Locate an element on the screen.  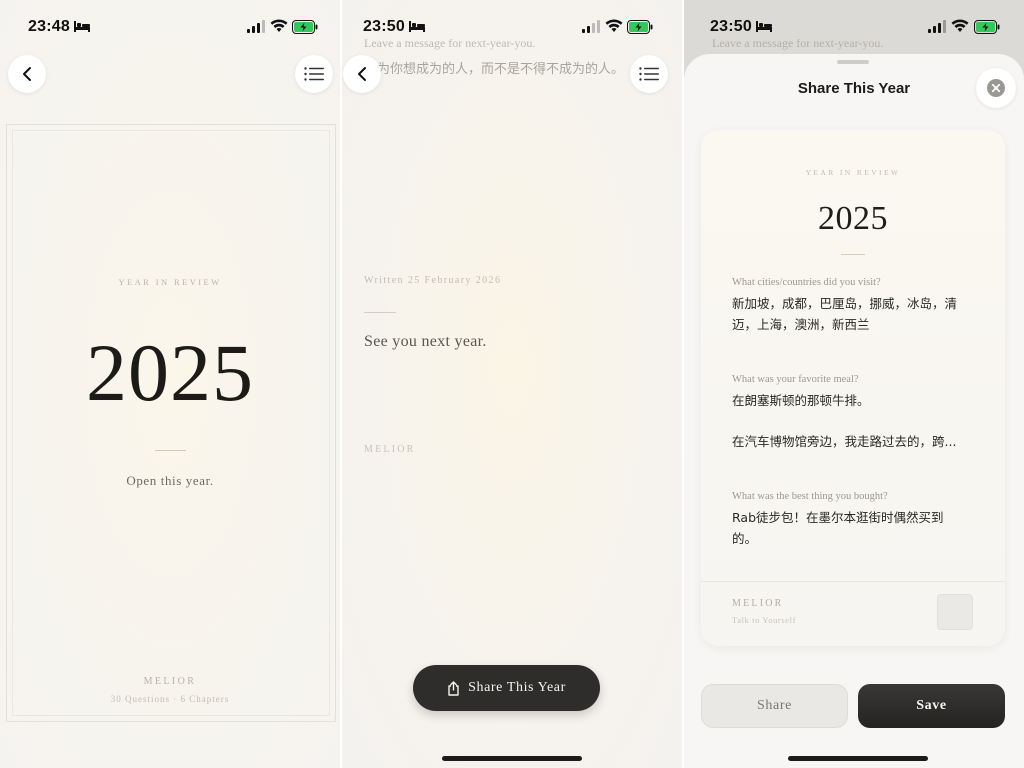
eyebrow-label: YEAR IN REVIEW is located at coordinates (170, 282).